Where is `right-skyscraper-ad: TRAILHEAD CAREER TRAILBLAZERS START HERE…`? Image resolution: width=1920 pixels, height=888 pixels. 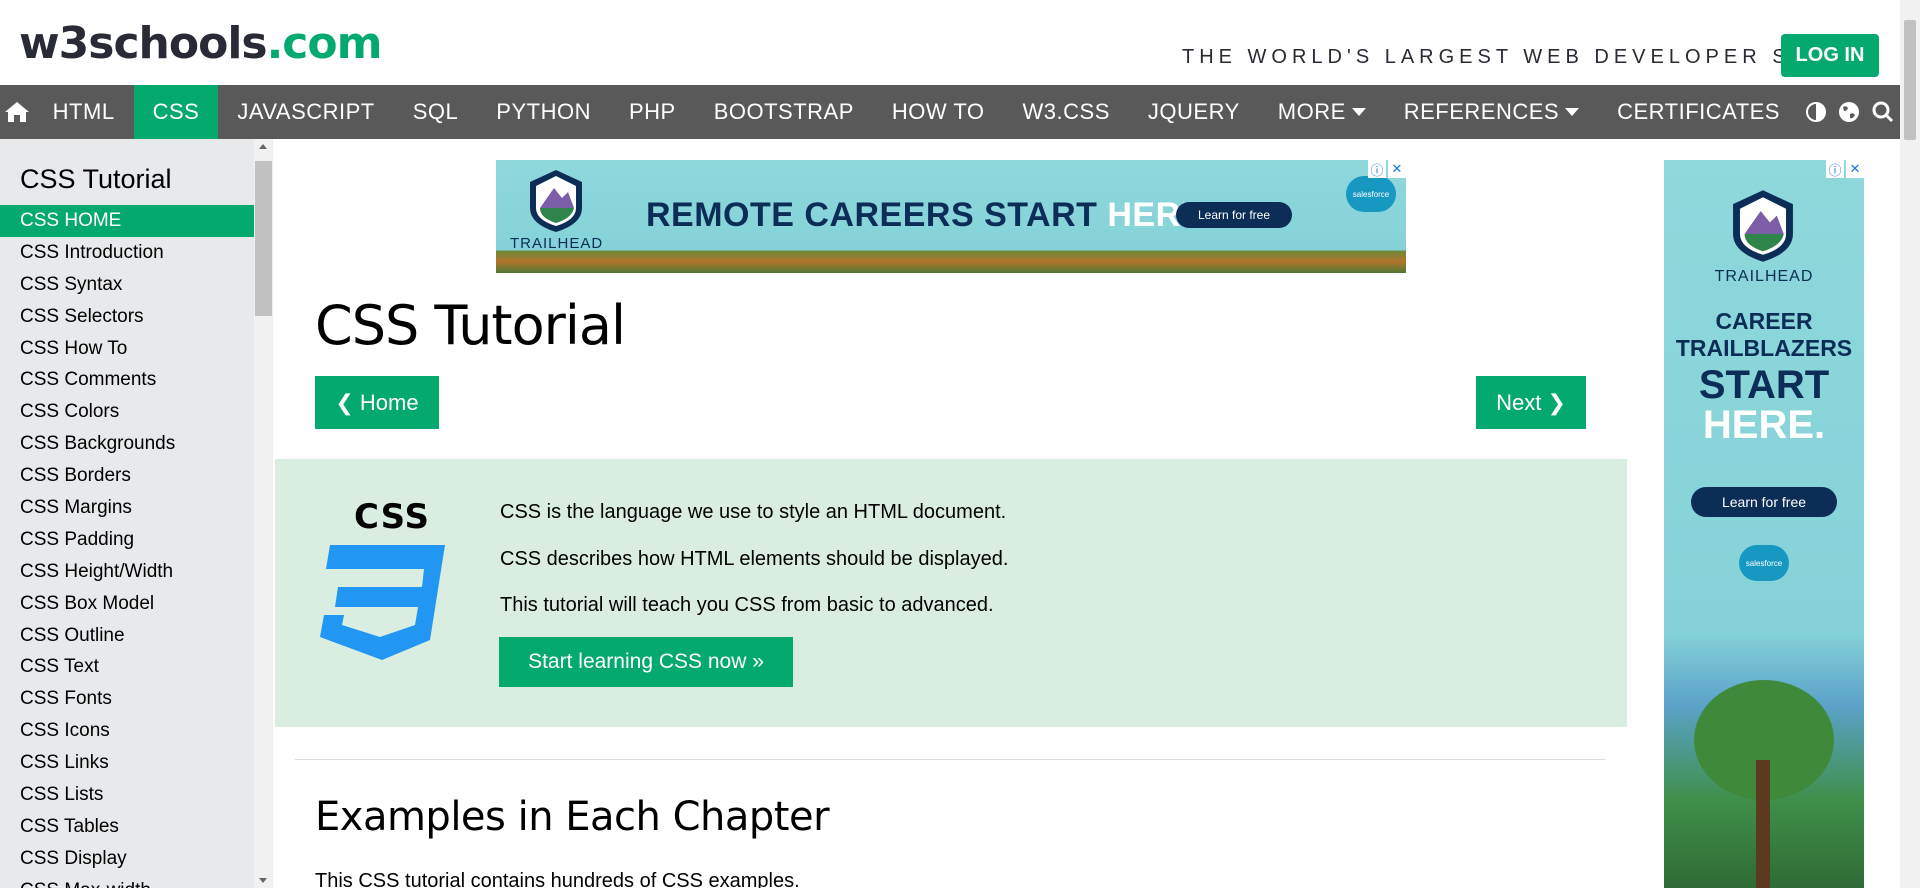
right-skyscraper-ad: TRAILHEAD CAREER TRAILBLAZERS START HERE… is located at coordinates (1764, 524).